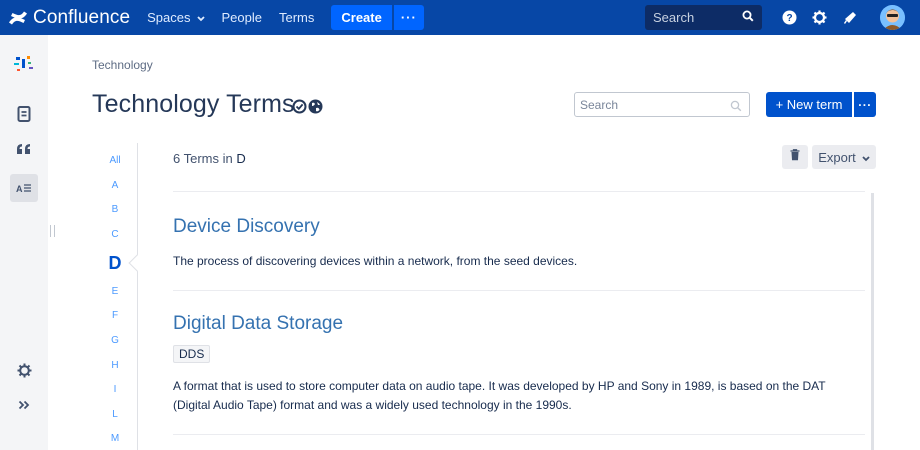 Image resolution: width=920 pixels, height=450 pixels. I want to click on term-count-letter: D, so click(241, 158).